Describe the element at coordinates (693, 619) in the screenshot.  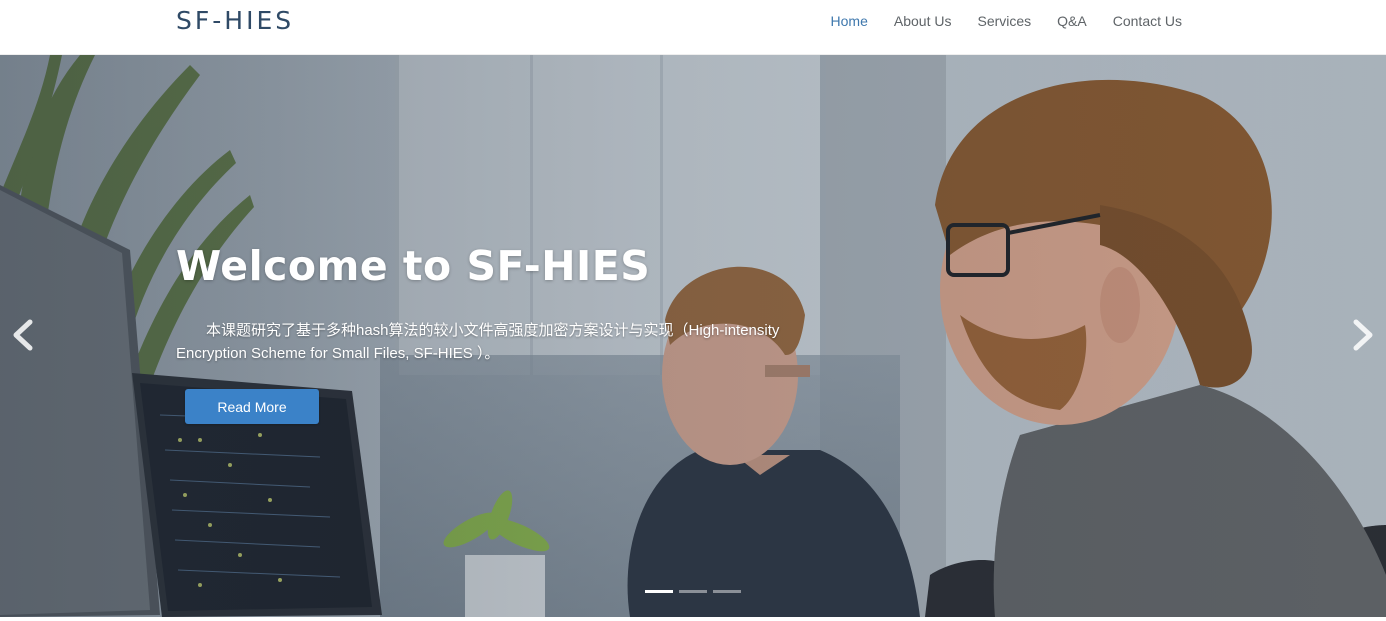
I see `page-below-hero` at that location.